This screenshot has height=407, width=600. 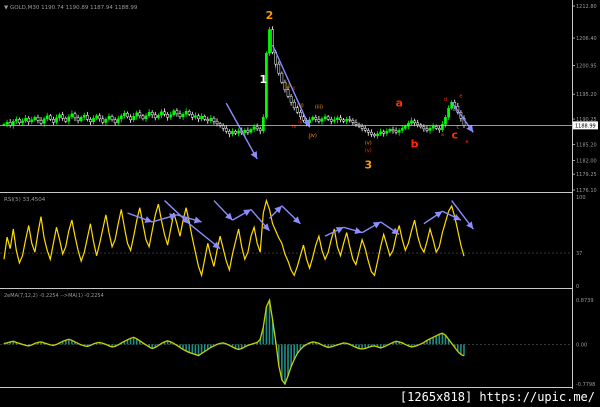 What do you see at coordinates (25, 200) in the screenshot?
I see `rsi-panel-title: RSI(5) 33.4504` at bounding box center [25, 200].